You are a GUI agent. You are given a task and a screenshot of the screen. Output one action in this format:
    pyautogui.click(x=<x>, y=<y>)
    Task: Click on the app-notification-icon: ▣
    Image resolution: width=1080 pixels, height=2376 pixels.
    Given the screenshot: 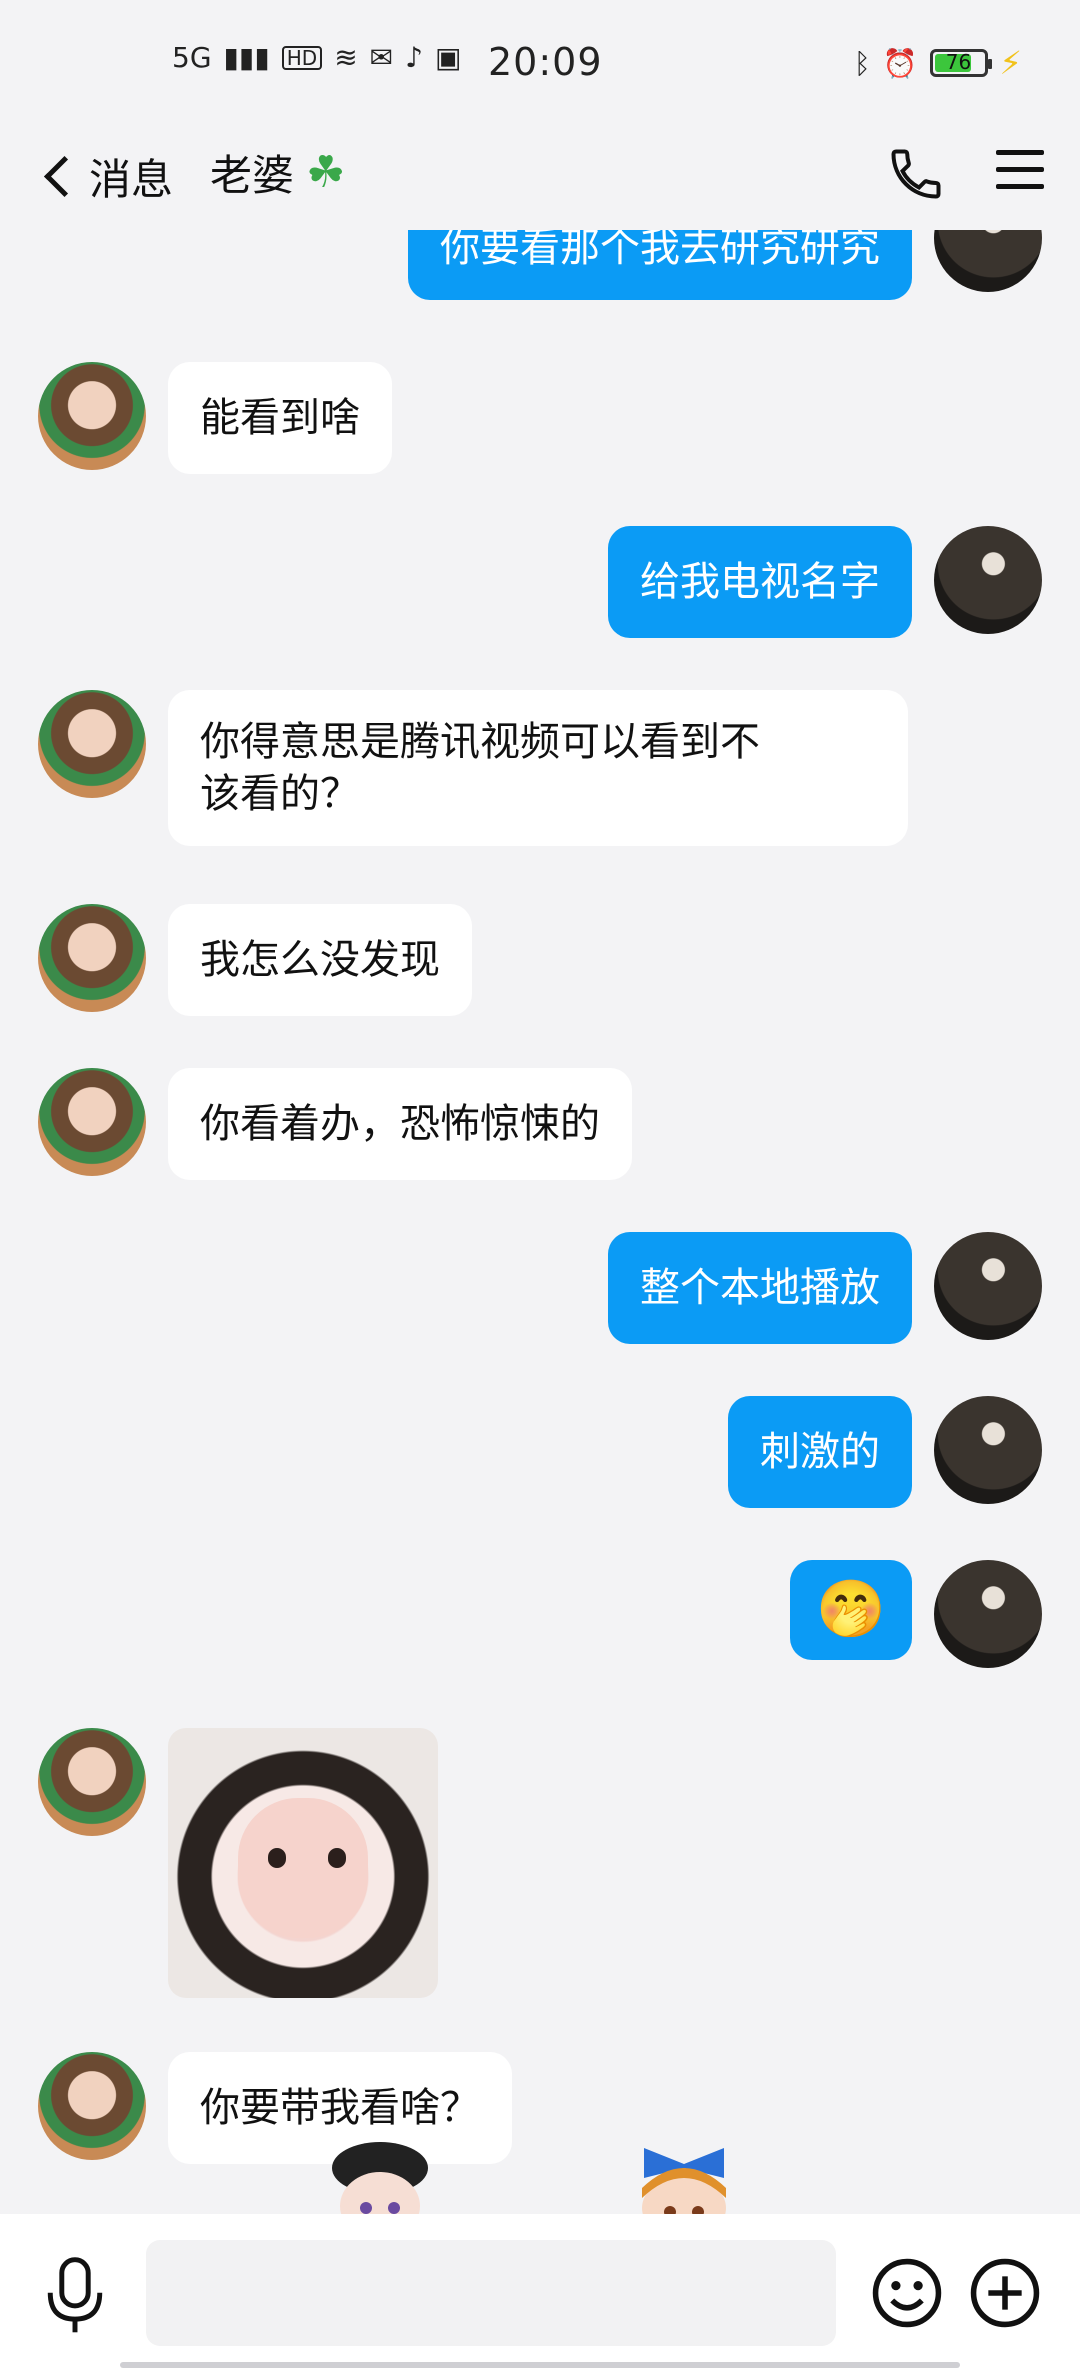 What is the action you would take?
    pyautogui.click(x=448, y=57)
    